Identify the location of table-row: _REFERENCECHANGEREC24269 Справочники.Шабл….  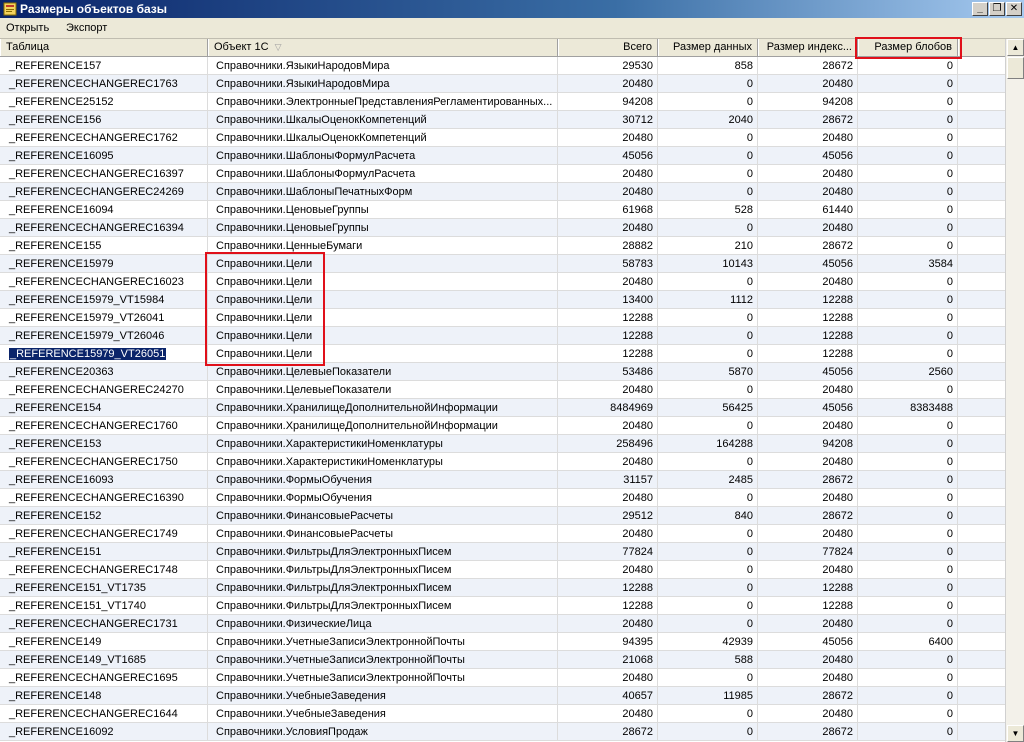
(502, 192).